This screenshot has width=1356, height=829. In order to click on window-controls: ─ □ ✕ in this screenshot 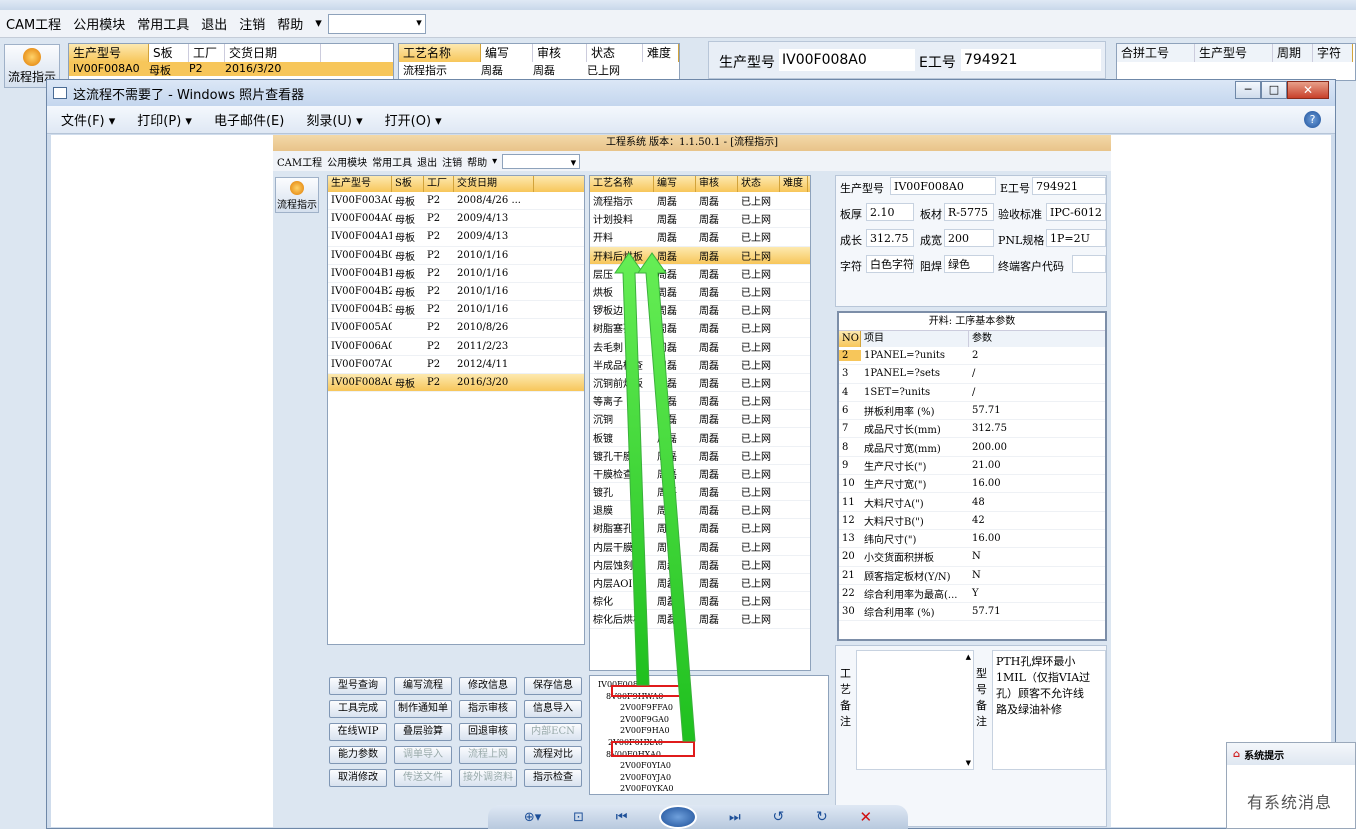, I will do `click(1282, 90)`.